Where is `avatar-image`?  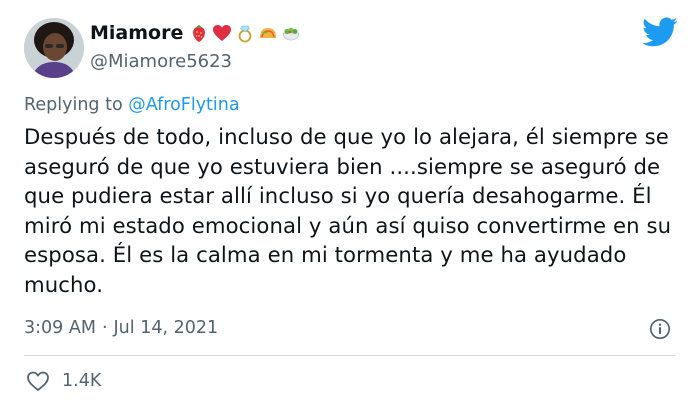
avatar-image is located at coordinates (54, 48).